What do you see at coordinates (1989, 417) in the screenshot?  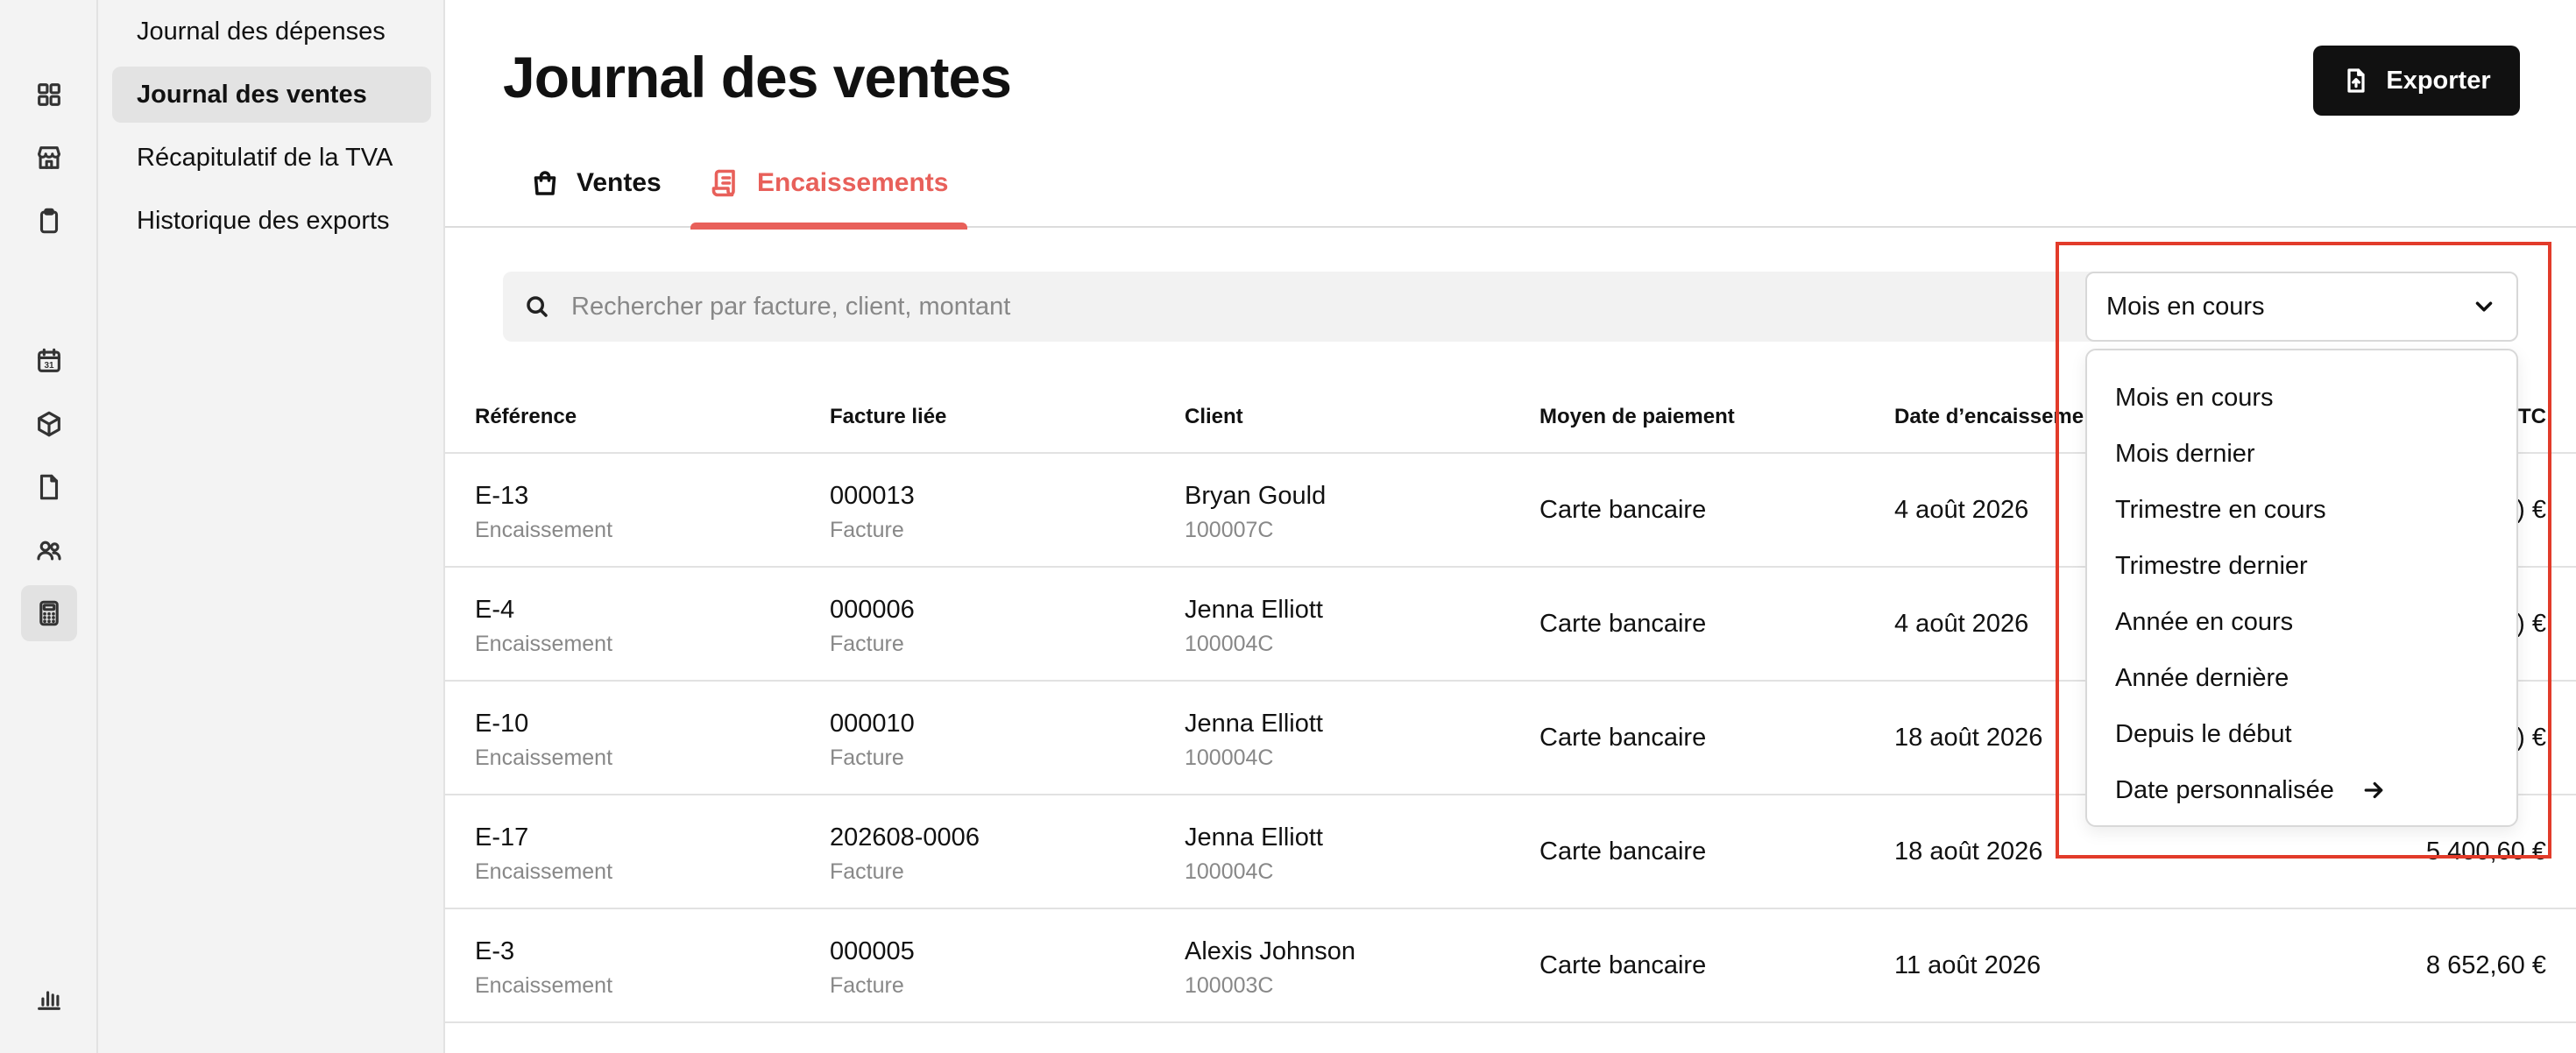 I see `column-header-date-encaissement: Date d’encaisseme` at bounding box center [1989, 417].